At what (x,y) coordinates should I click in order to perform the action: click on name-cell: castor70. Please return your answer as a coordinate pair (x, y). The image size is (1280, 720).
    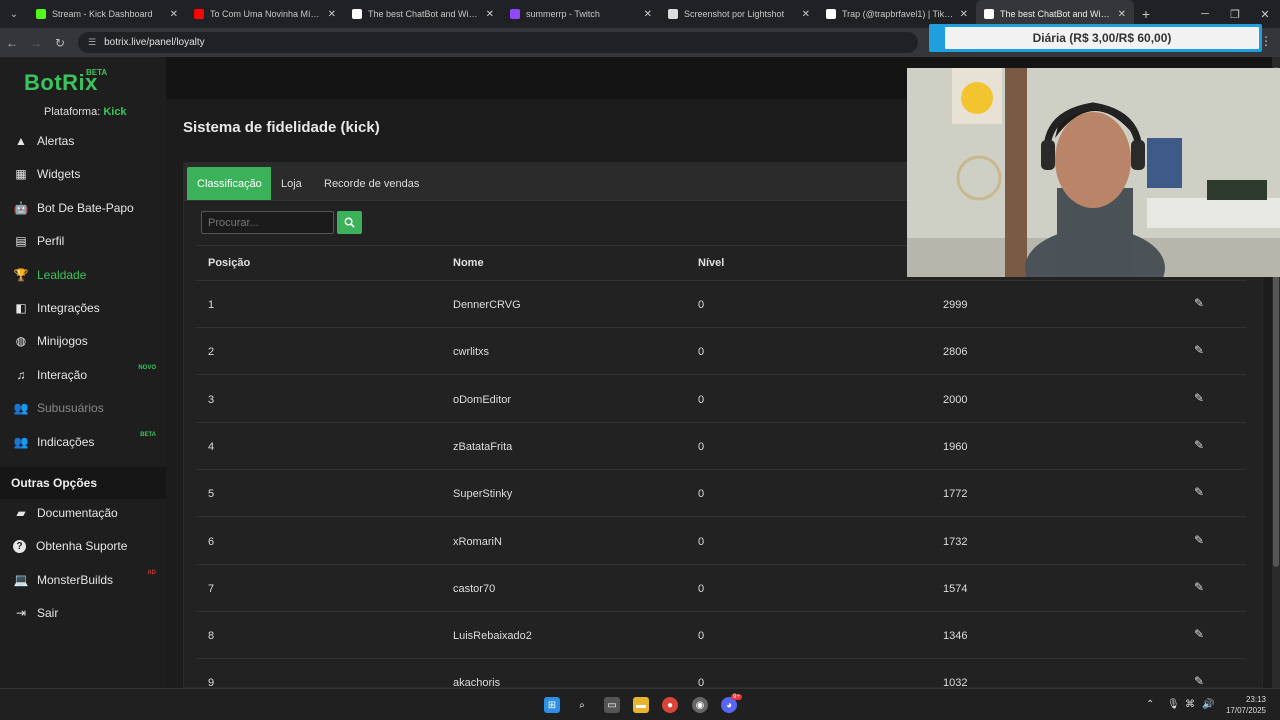
    Looking at the image, I should click on (474, 588).